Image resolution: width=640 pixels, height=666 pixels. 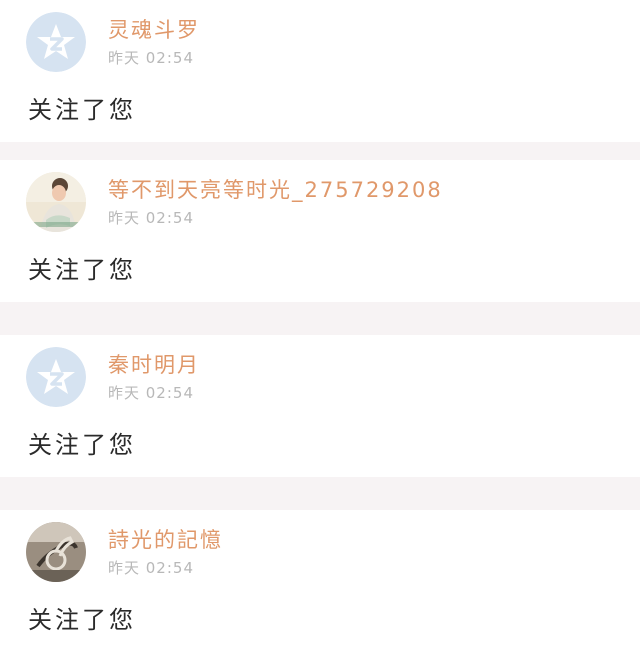 I want to click on username-link: 等不到天亮等时光_275729208, so click(x=275, y=189).